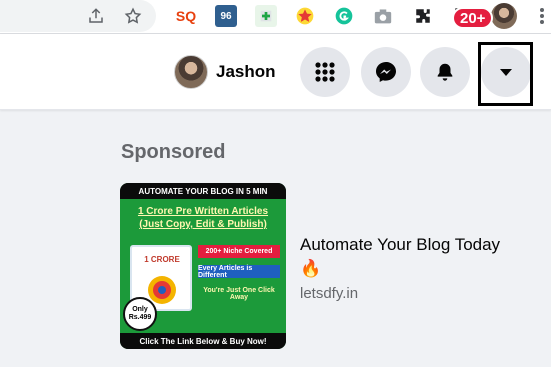 This screenshot has height=367, width=551. I want to click on ad-image-headline-line1: 1 Crore Pre Written Articles, so click(203, 211).